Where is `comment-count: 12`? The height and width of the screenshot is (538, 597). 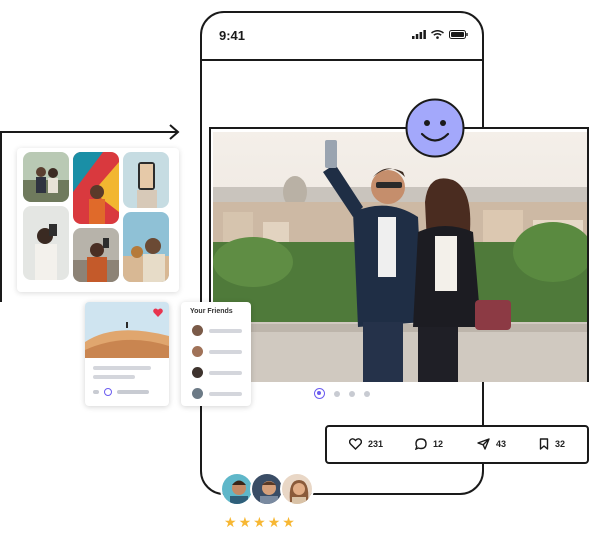 comment-count: 12 is located at coordinates (438, 444).